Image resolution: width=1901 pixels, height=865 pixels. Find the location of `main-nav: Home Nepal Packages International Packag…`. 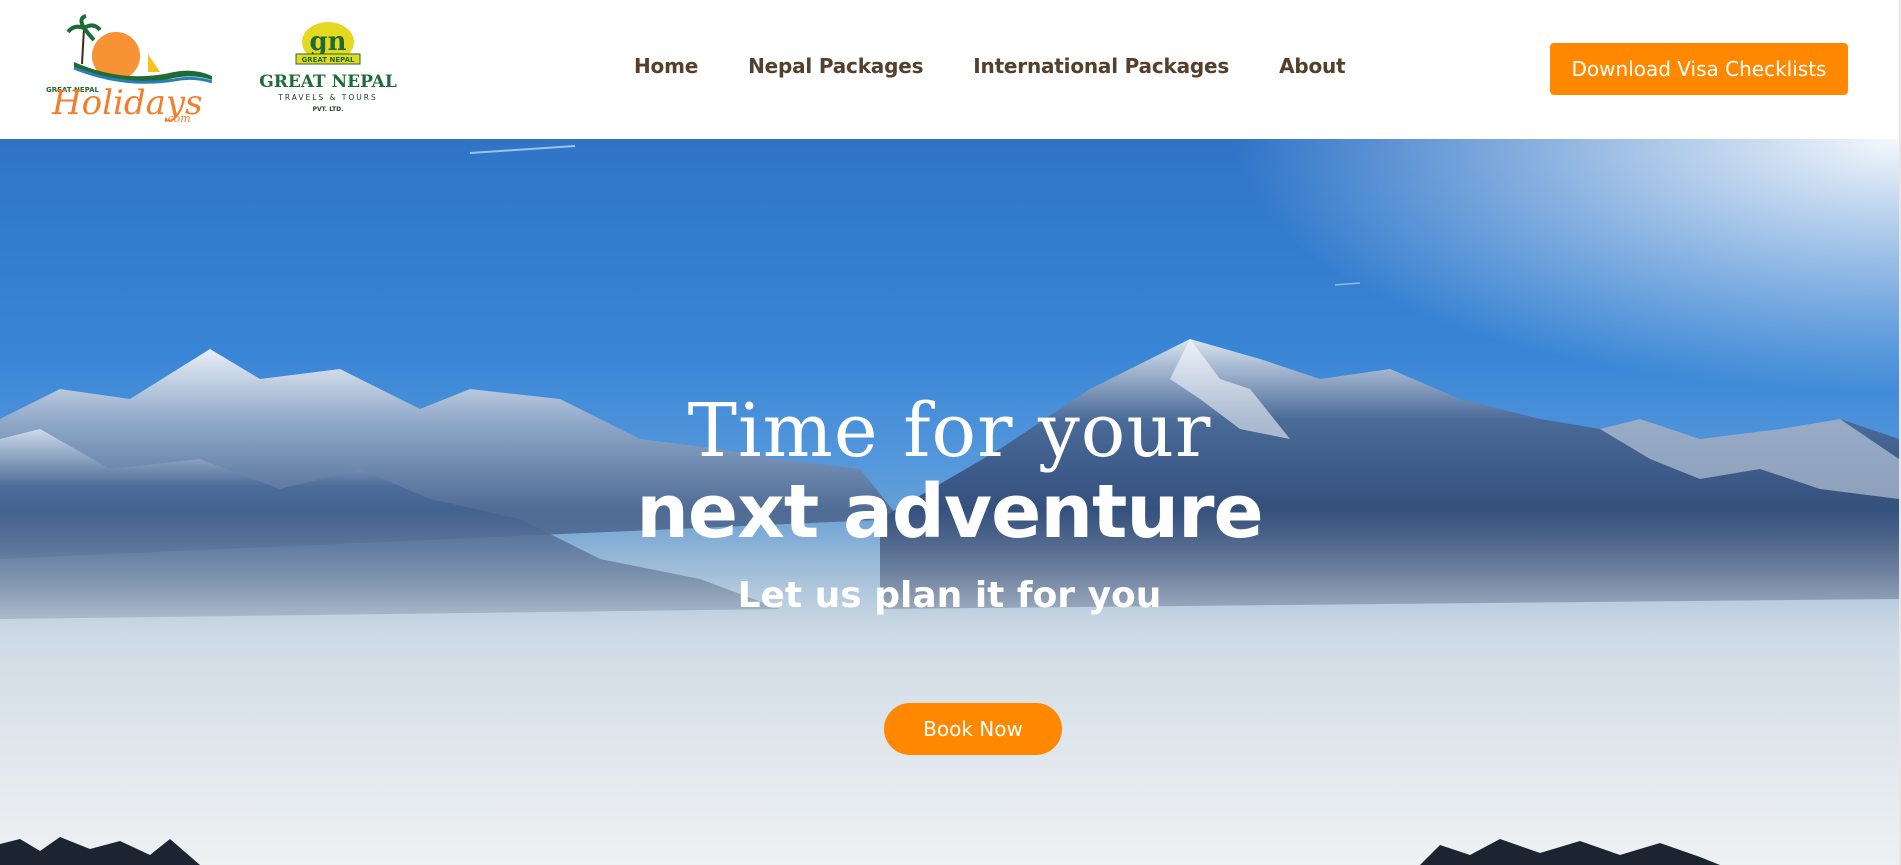

main-nav: Home Nepal Packages International Packag… is located at coordinates (990, 66).